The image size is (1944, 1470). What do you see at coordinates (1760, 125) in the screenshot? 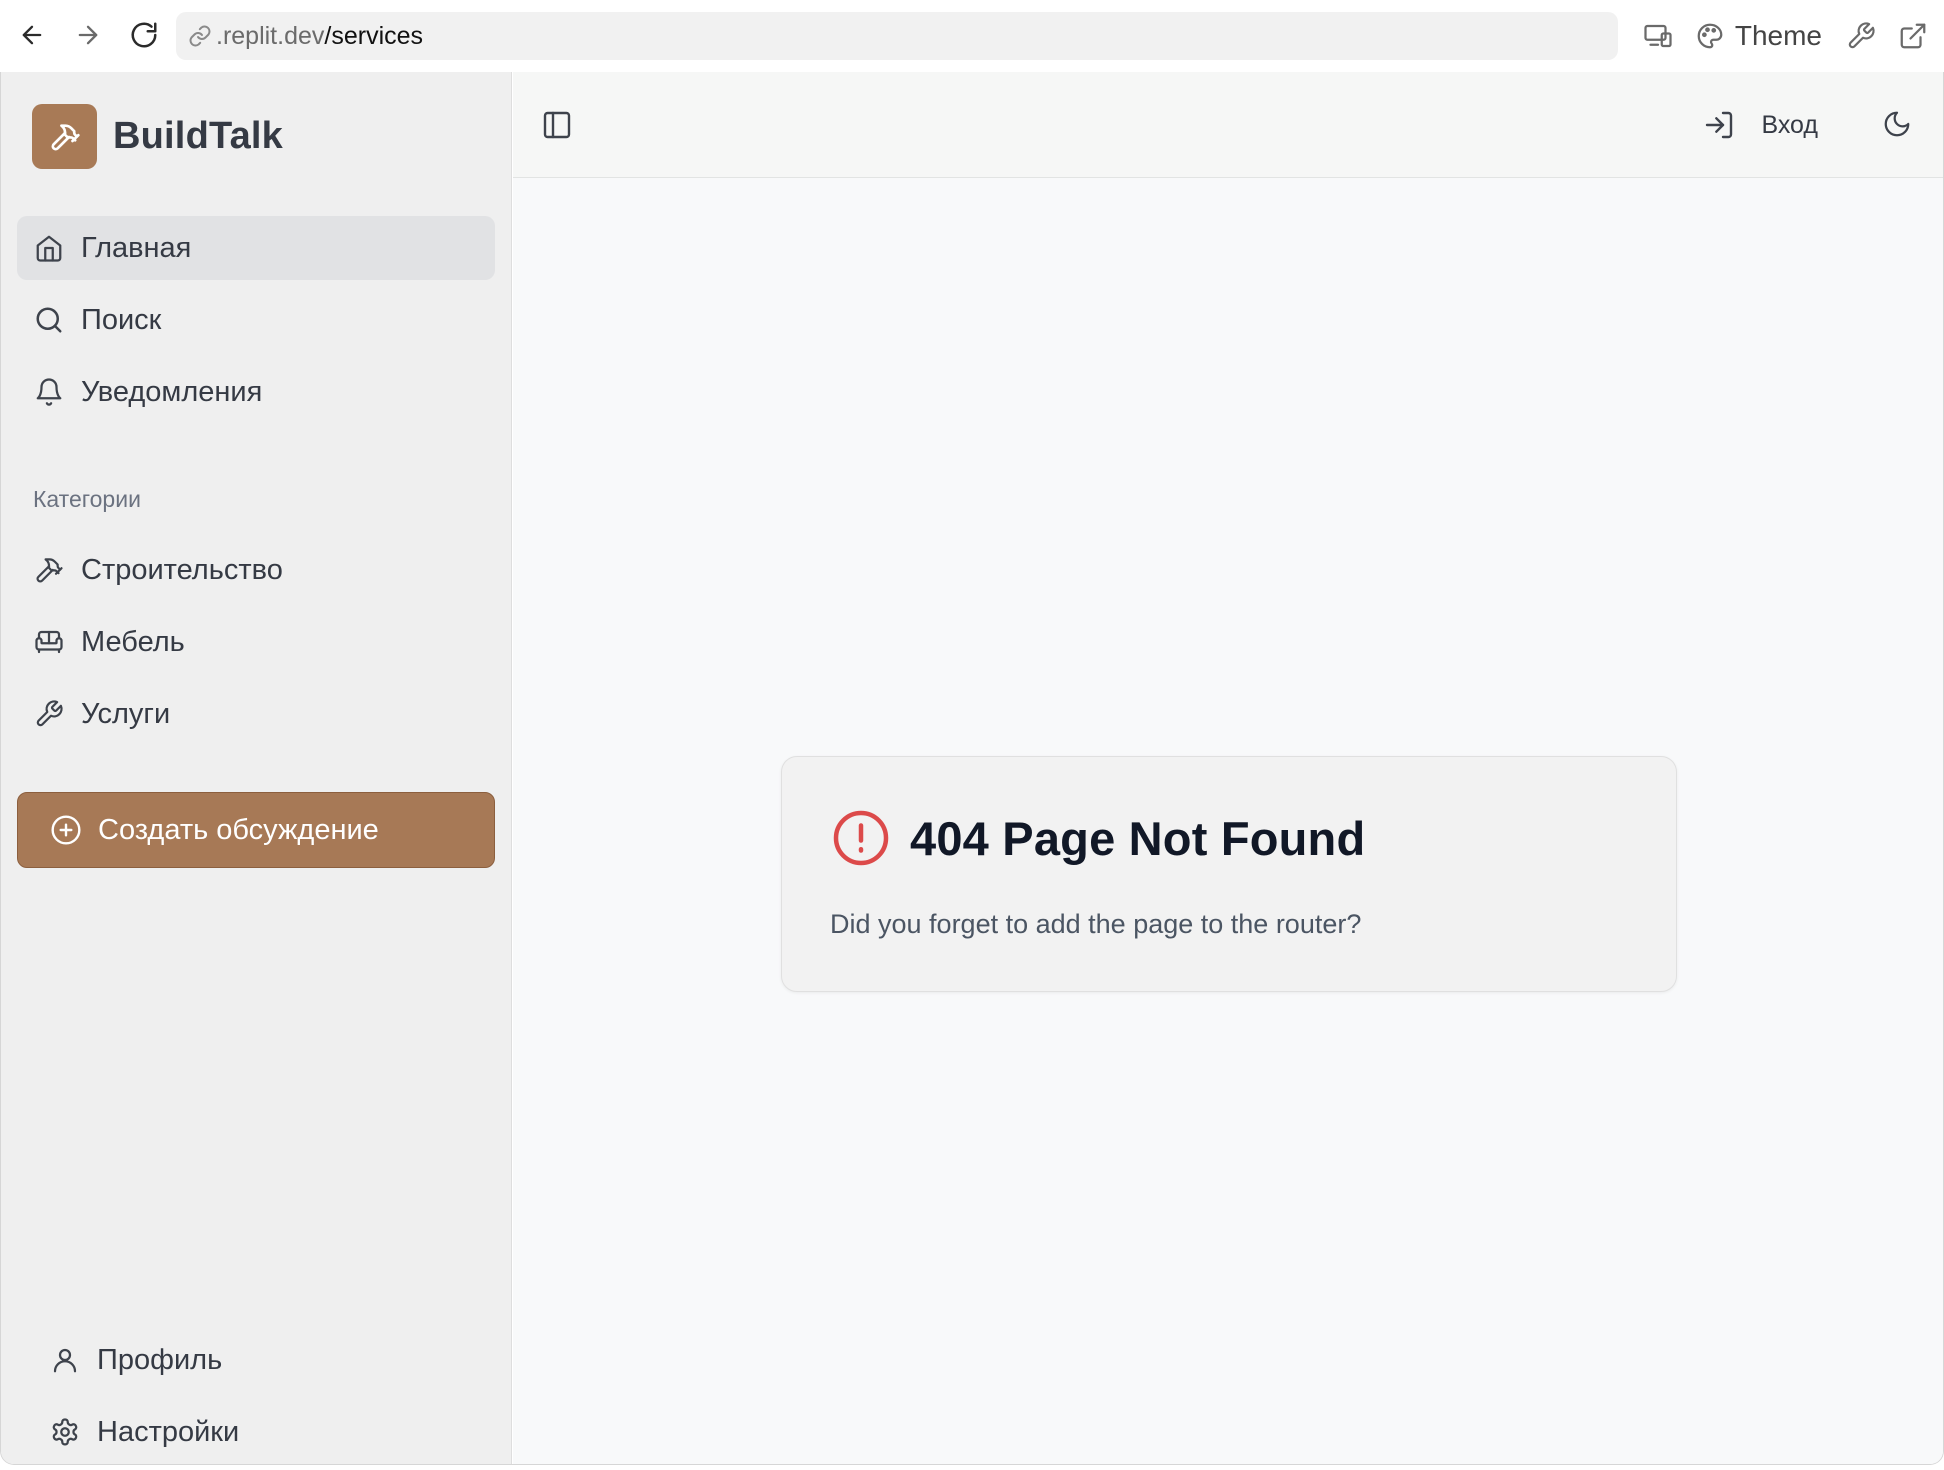
I see `login-button: Вход` at bounding box center [1760, 125].